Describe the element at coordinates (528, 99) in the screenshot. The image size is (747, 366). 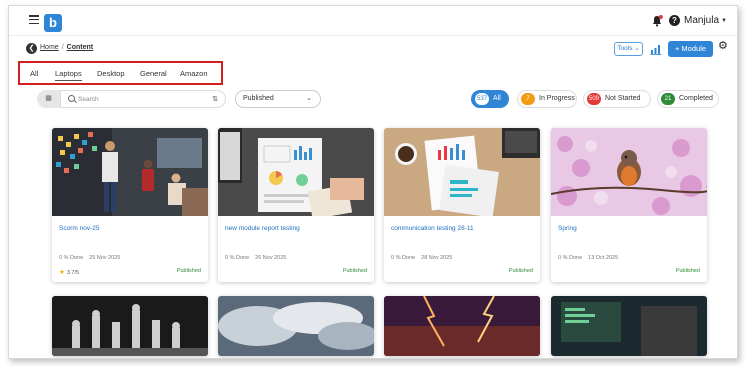
I see `pill-count: 7` at that location.